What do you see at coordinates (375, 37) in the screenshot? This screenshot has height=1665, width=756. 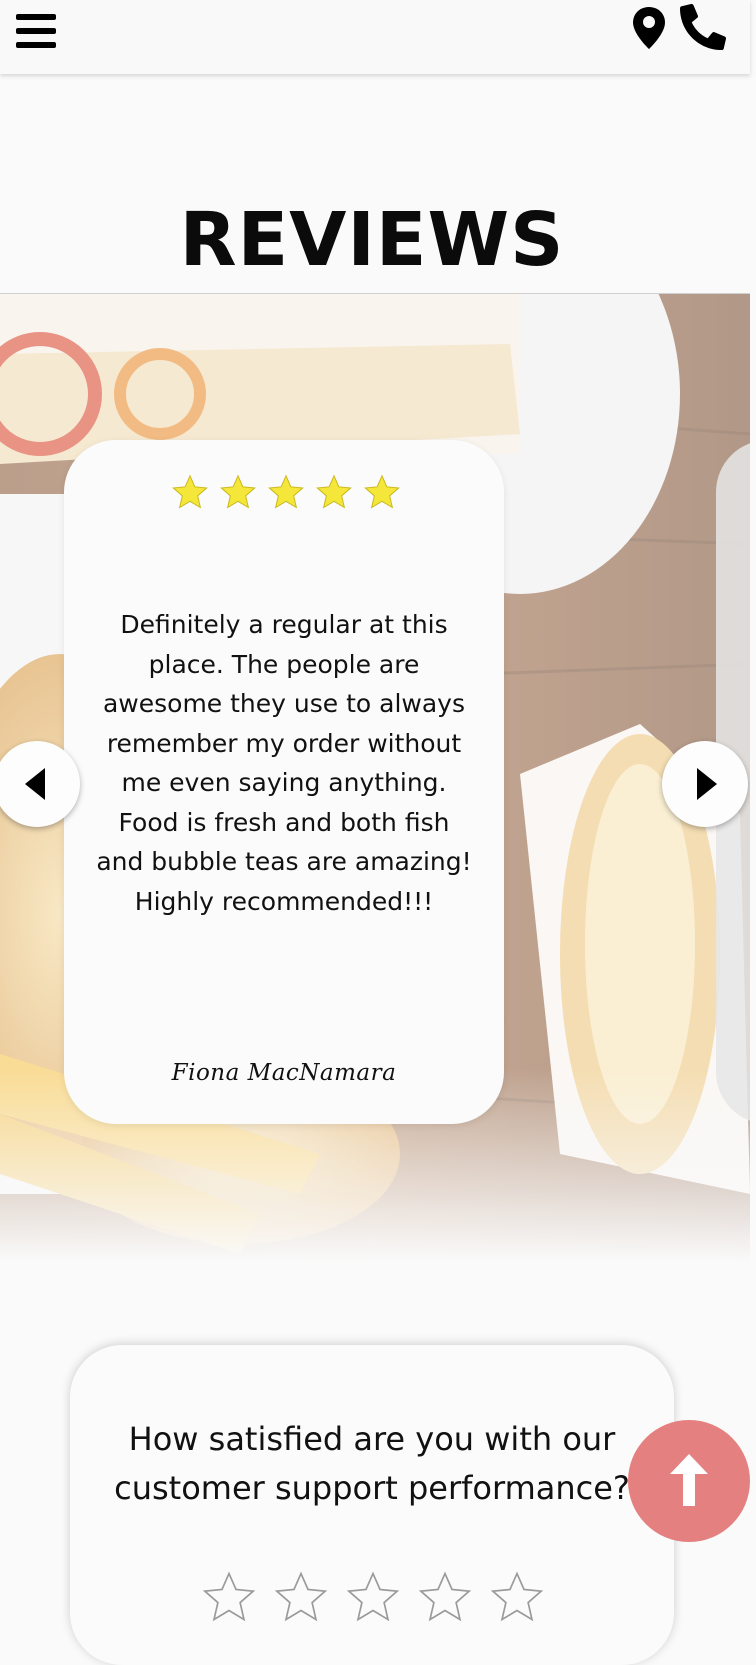 I see `top-header` at bounding box center [375, 37].